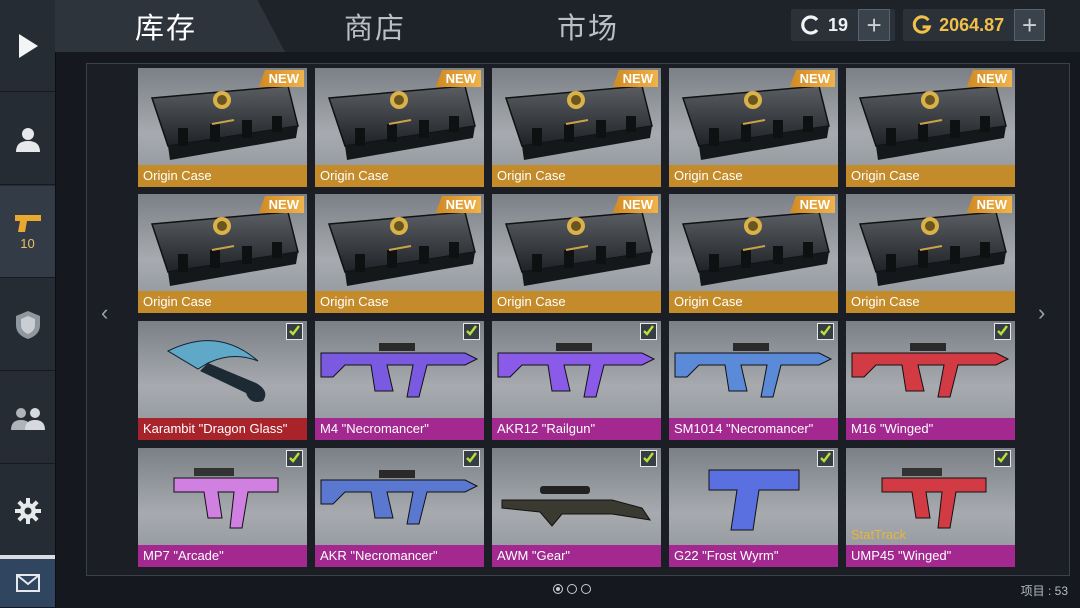 The image size is (1080, 608). Describe the element at coordinates (930, 429) in the screenshot. I see `item-label: M16 "Winged"` at that location.